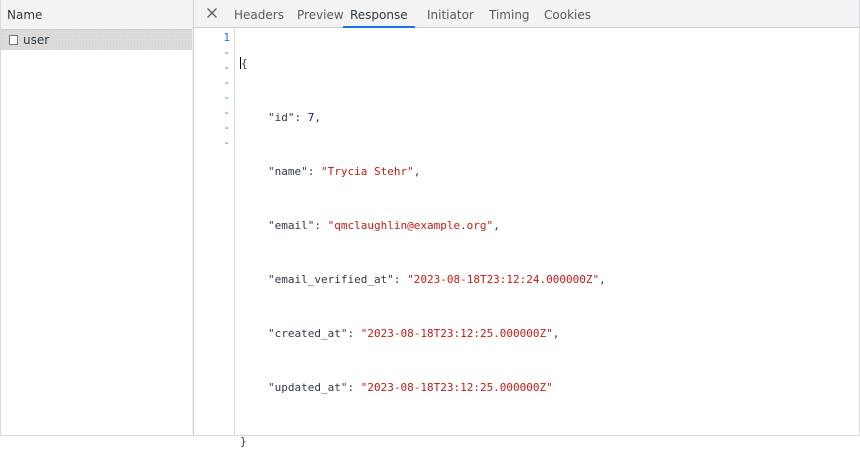  Describe the element at coordinates (226, 37) in the screenshot. I see `line-number: 1` at that location.